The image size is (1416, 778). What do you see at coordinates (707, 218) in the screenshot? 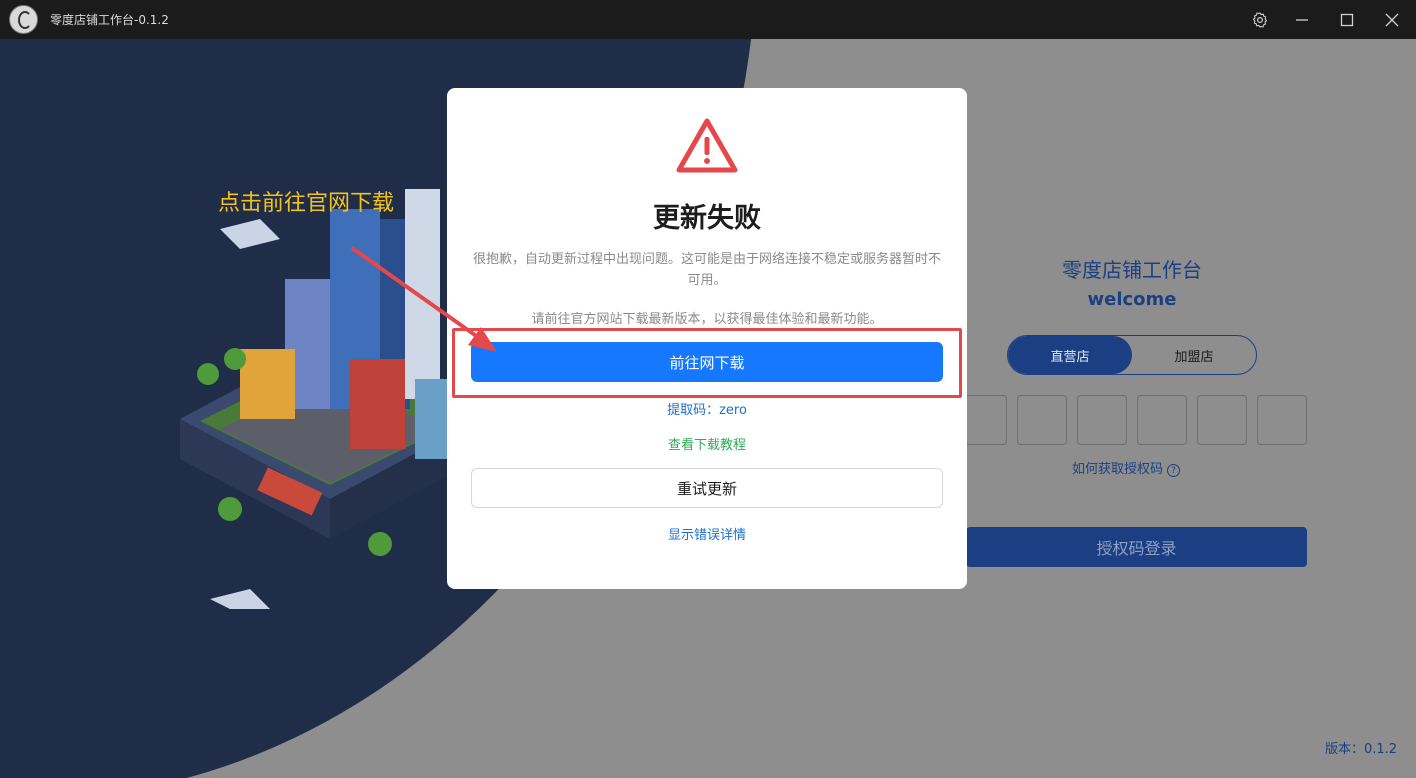
I see `dialog-title: 更新失败` at bounding box center [707, 218].